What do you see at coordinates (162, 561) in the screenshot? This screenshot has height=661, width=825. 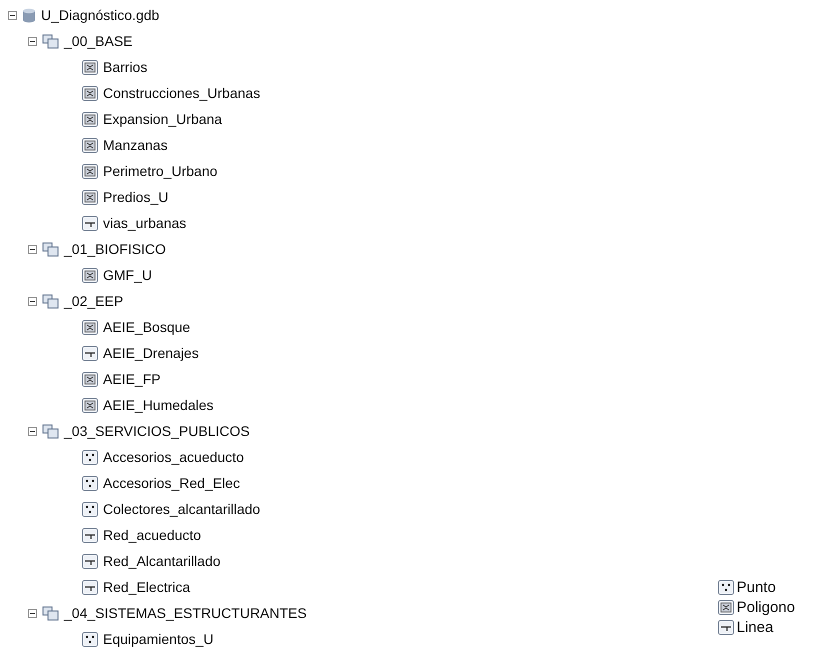 I see `tree-item: Red_Alcantarillado` at bounding box center [162, 561].